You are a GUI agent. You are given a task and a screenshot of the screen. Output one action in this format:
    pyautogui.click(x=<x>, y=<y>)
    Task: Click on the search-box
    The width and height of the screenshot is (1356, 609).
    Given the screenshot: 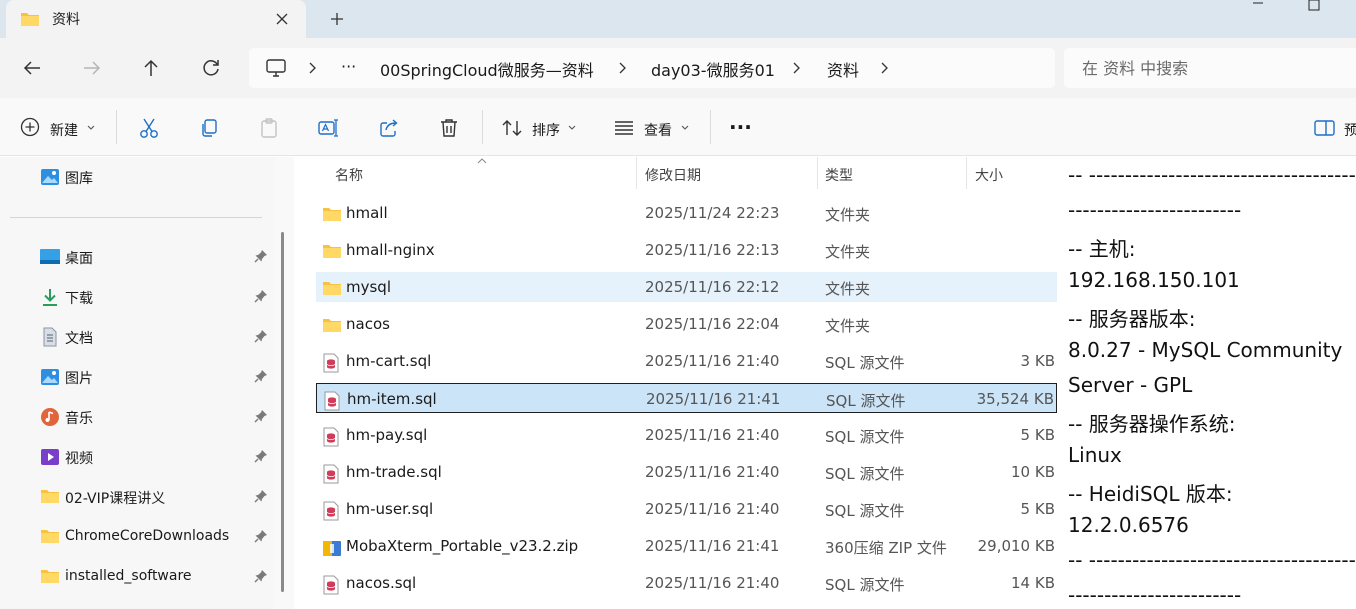 What is the action you would take?
    pyautogui.click(x=1210, y=68)
    